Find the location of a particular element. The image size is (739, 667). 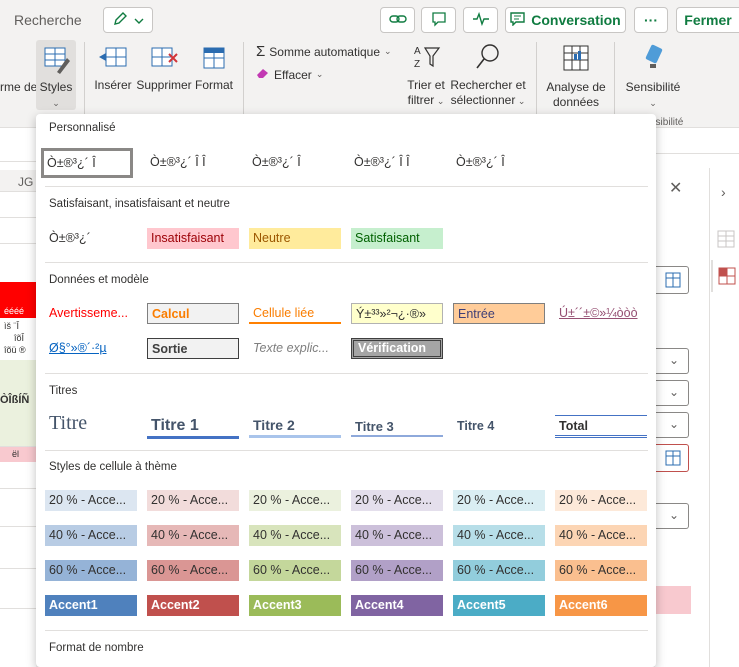

comments-button is located at coordinates (438, 20).